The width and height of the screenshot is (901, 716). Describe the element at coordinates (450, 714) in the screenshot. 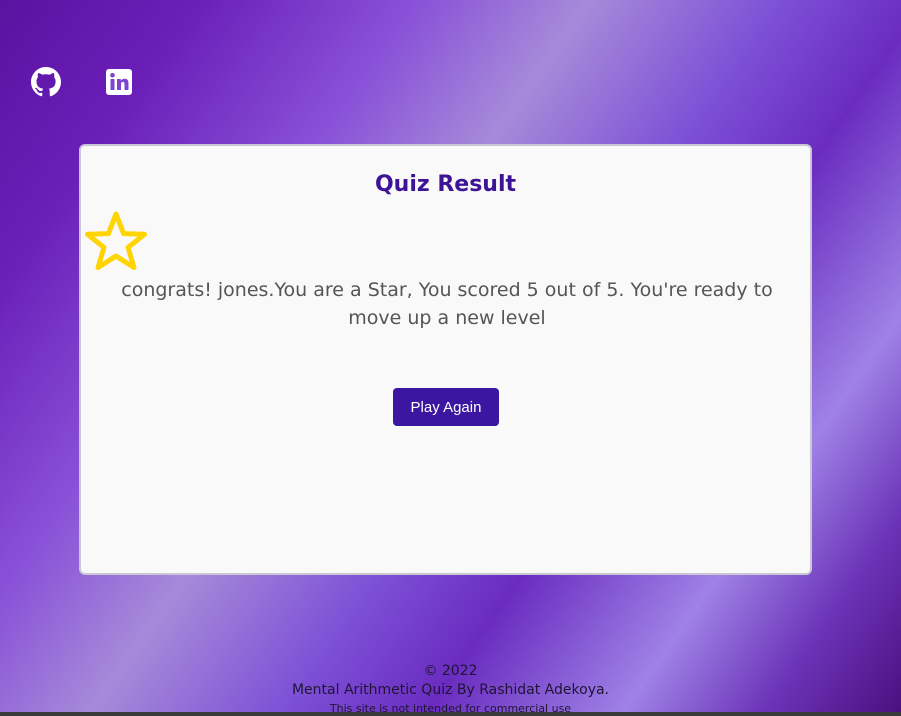

I see `bottom-bar` at that location.